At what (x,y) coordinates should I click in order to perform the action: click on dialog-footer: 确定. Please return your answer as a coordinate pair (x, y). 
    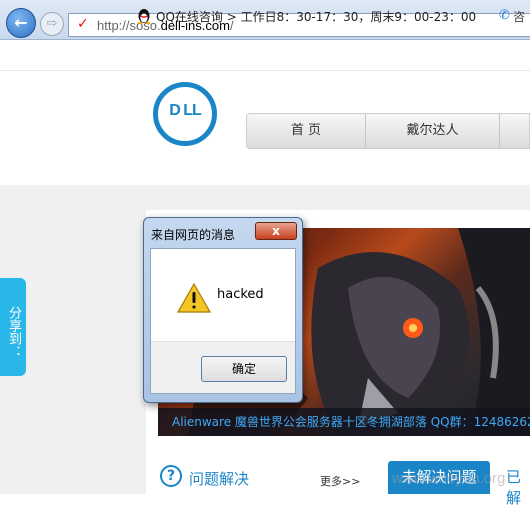
    Looking at the image, I should click on (223, 367).